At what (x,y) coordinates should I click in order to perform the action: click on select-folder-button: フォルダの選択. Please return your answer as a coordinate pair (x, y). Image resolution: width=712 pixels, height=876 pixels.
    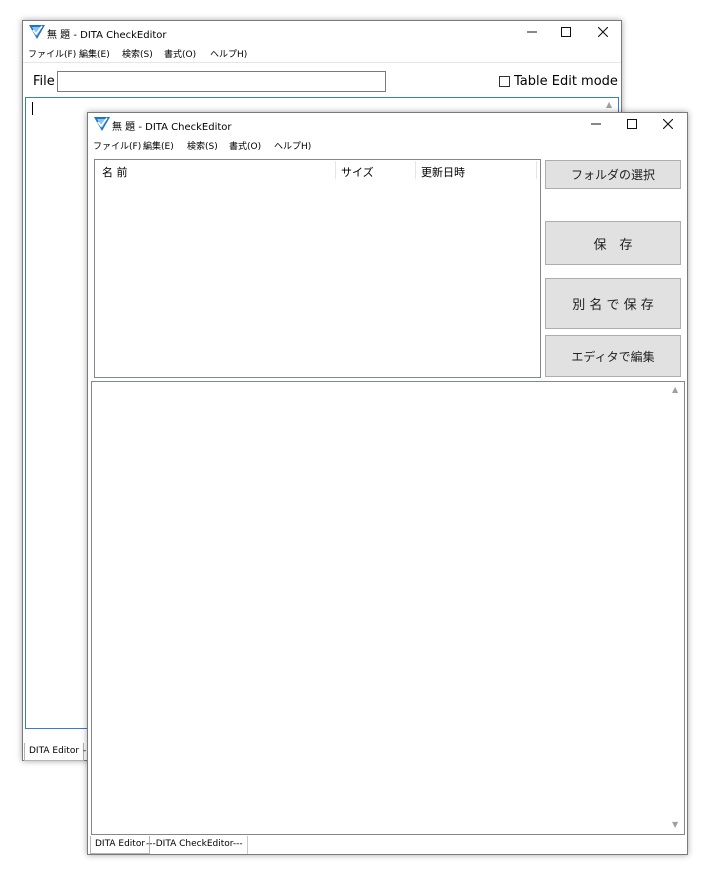
    Looking at the image, I should click on (613, 174).